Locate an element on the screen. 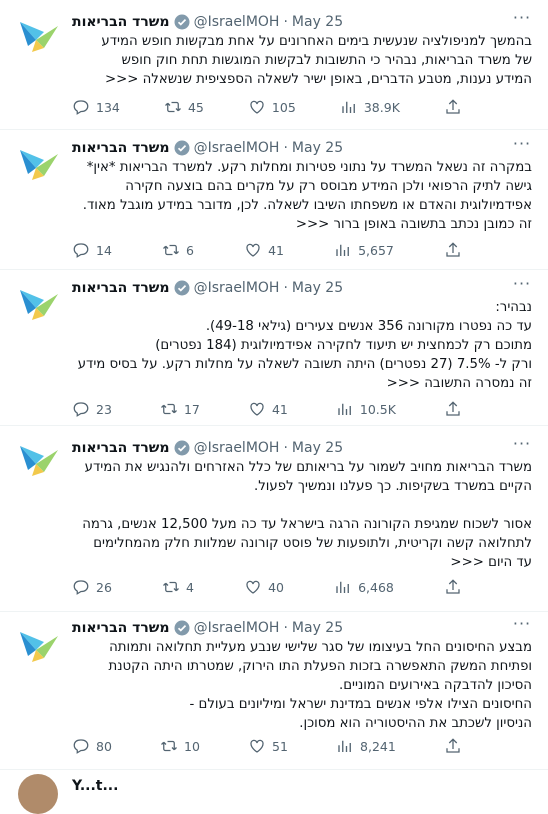 This screenshot has width=548, height=814. view-count: 6,468 is located at coordinates (376, 587).